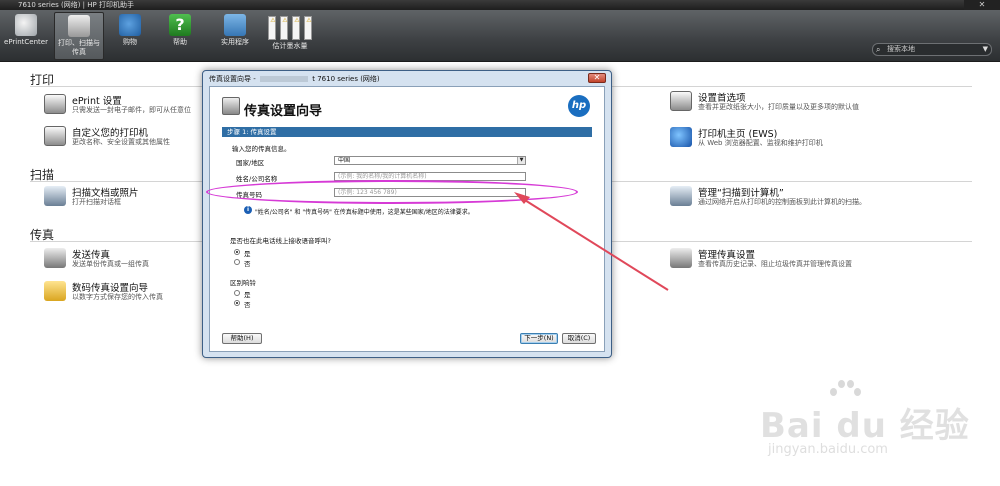 The image size is (1000, 486). I want to click on toolbar-tools-button: 实用程序, so click(235, 36).